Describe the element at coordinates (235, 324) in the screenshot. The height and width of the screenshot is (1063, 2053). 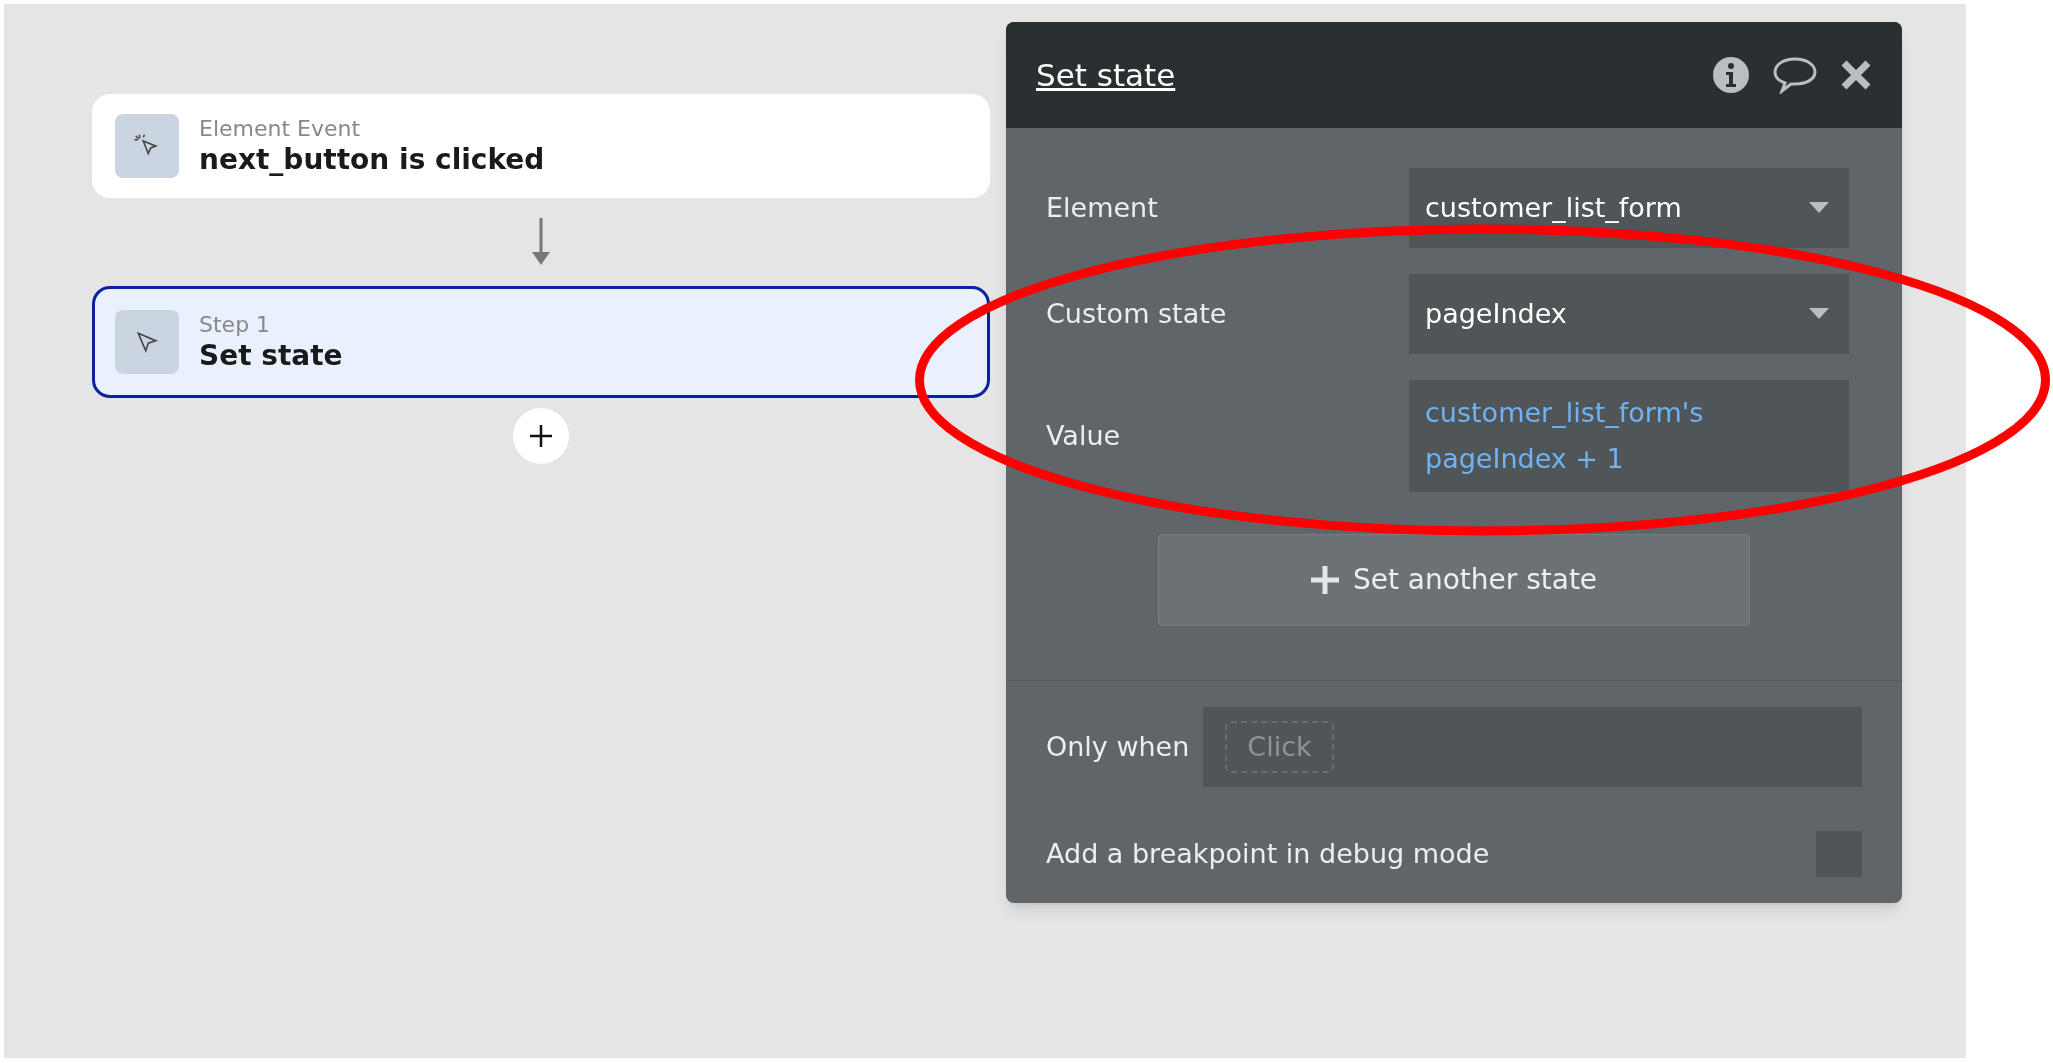
I see `card-label: Step 1` at that location.